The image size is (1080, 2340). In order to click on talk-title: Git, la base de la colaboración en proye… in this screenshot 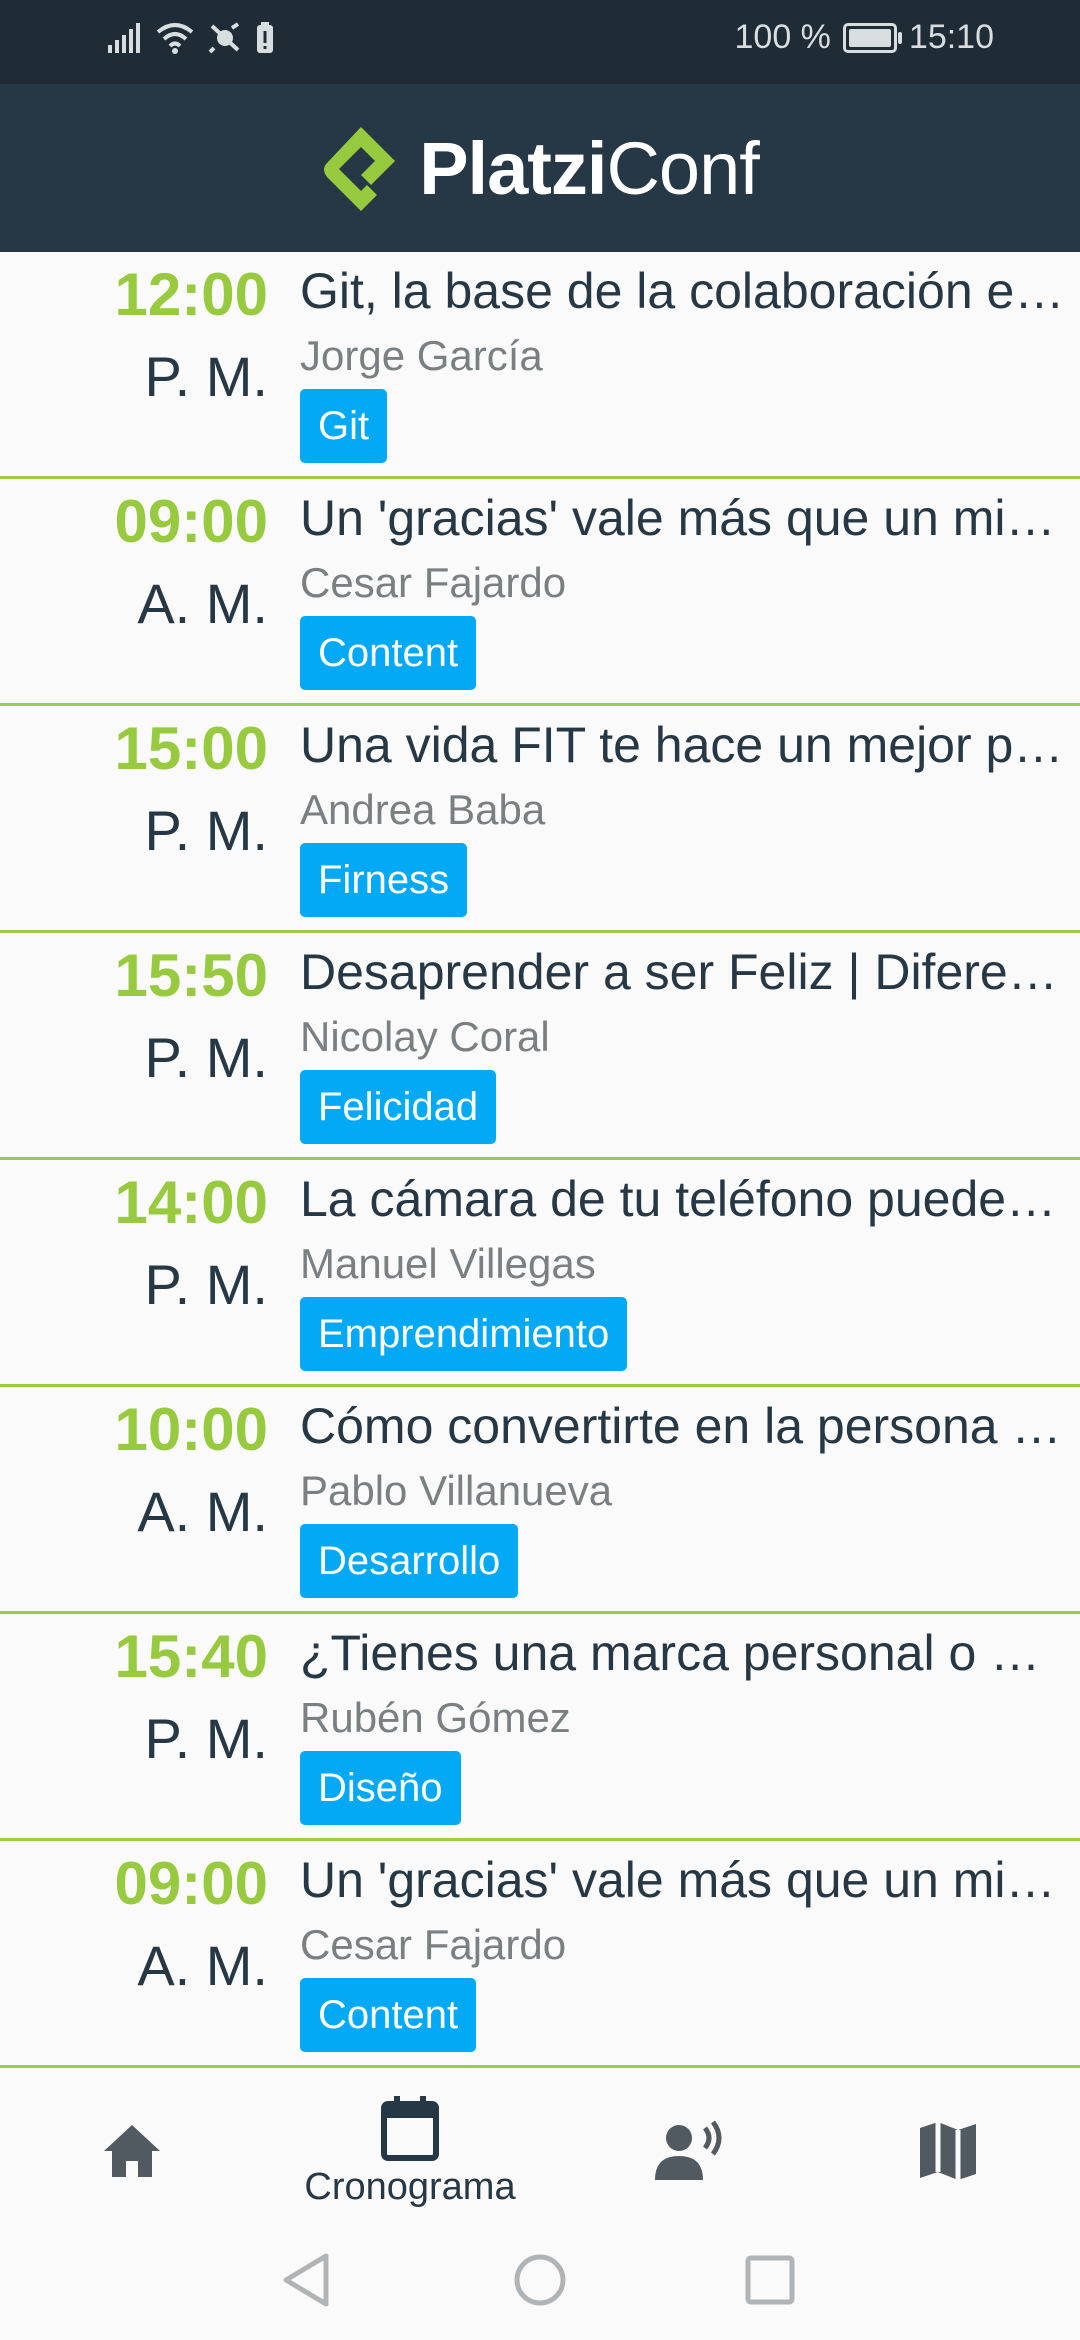, I will do `click(682, 291)`.